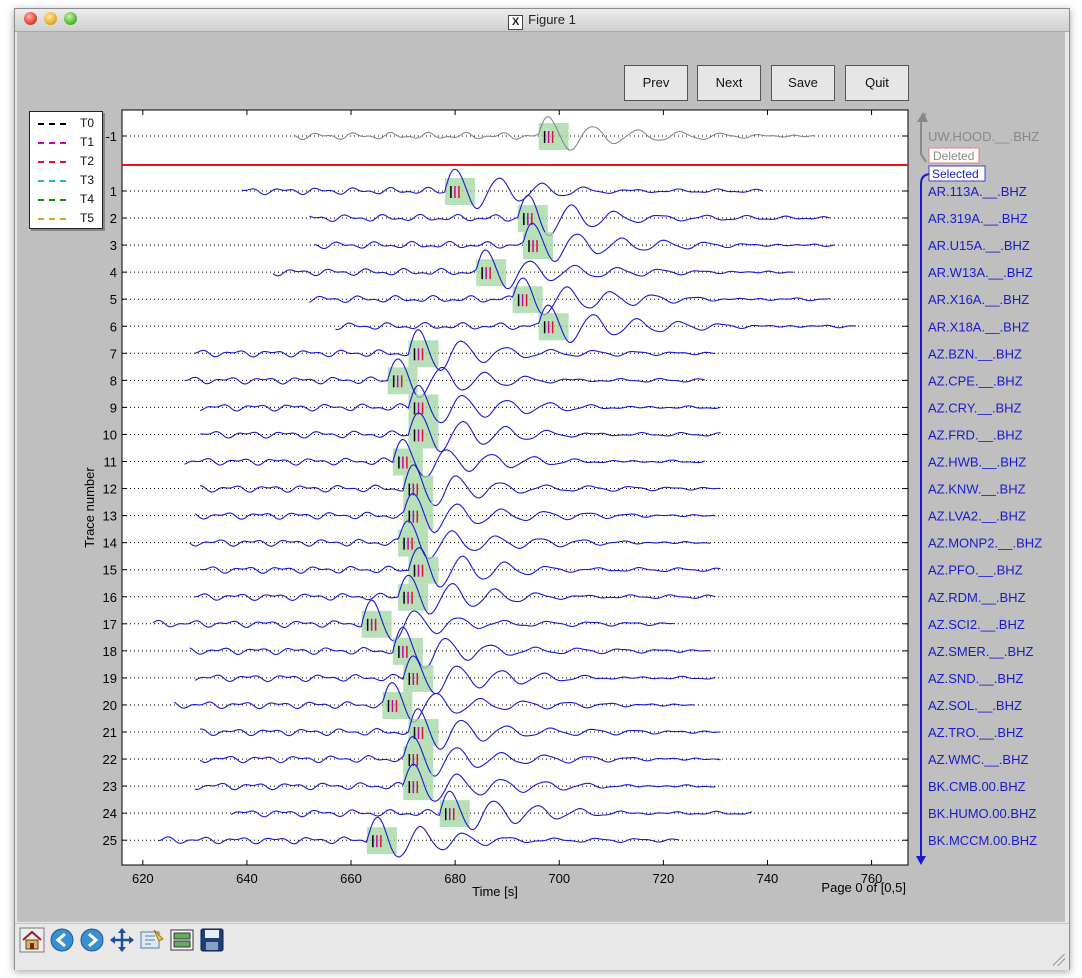  What do you see at coordinates (113, 245) in the screenshot?
I see `trace-number-label: 3` at bounding box center [113, 245].